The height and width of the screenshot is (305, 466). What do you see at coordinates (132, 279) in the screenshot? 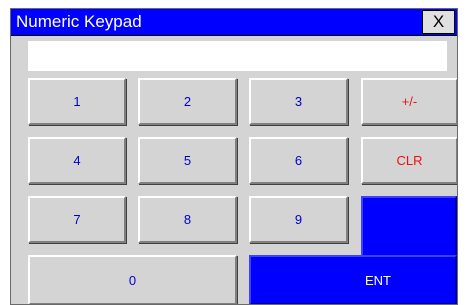
I see `key-0-button: 0` at bounding box center [132, 279].